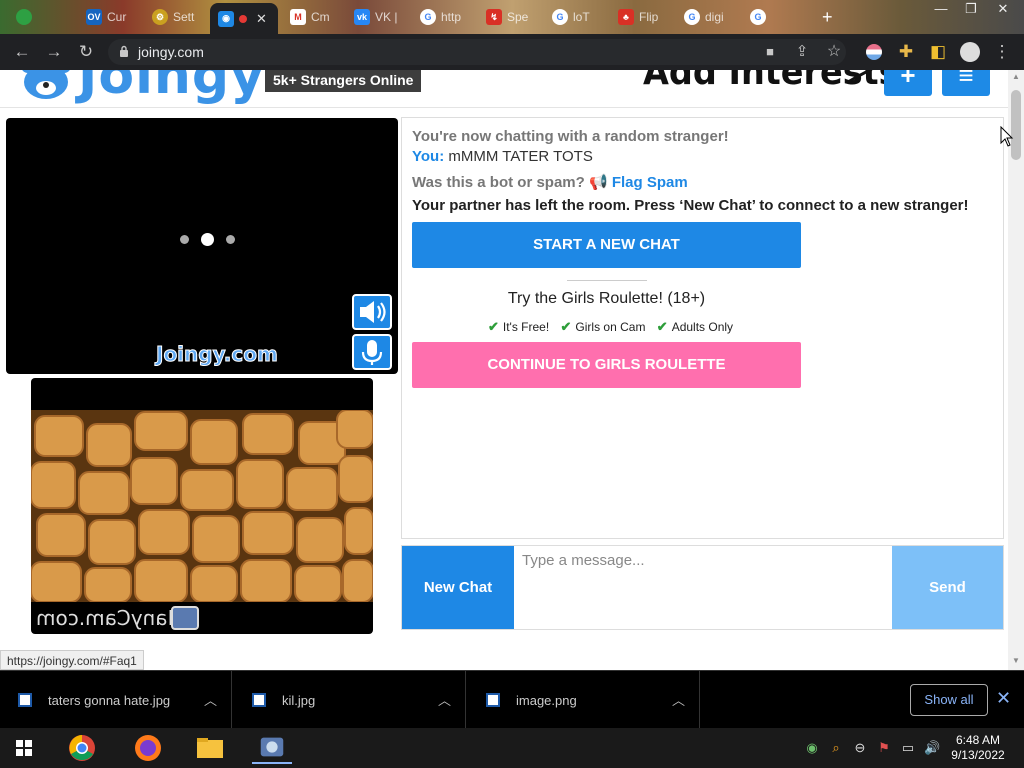 The height and width of the screenshot is (768, 1024). Describe the element at coordinates (518, 17) in the screenshot. I see `tab-title: Spe` at that location.